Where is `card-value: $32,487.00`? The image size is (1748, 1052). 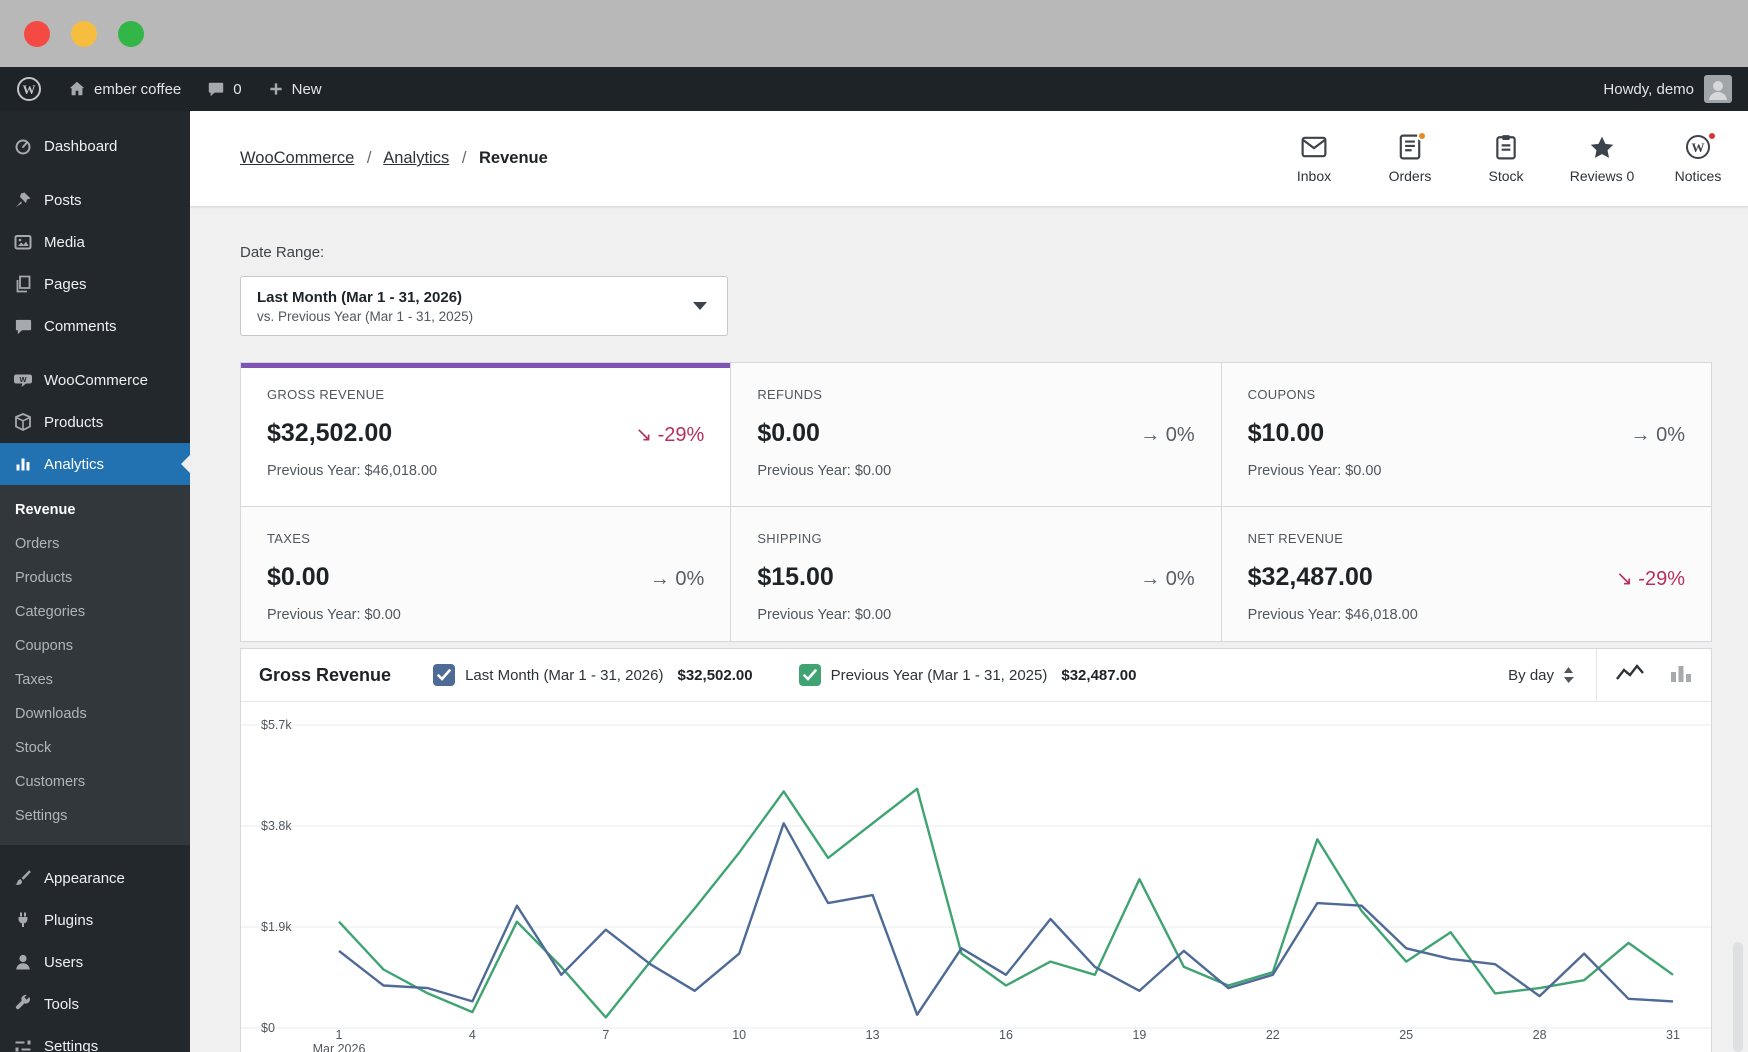 card-value: $32,487.00 is located at coordinates (1310, 577).